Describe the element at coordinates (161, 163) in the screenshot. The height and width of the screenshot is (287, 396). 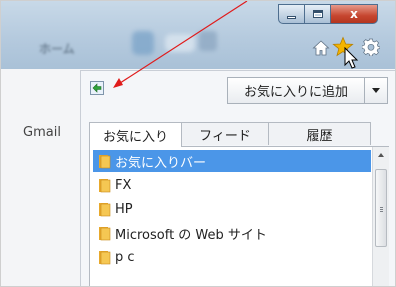
I see `list-item-label: お気に入りバー` at that location.